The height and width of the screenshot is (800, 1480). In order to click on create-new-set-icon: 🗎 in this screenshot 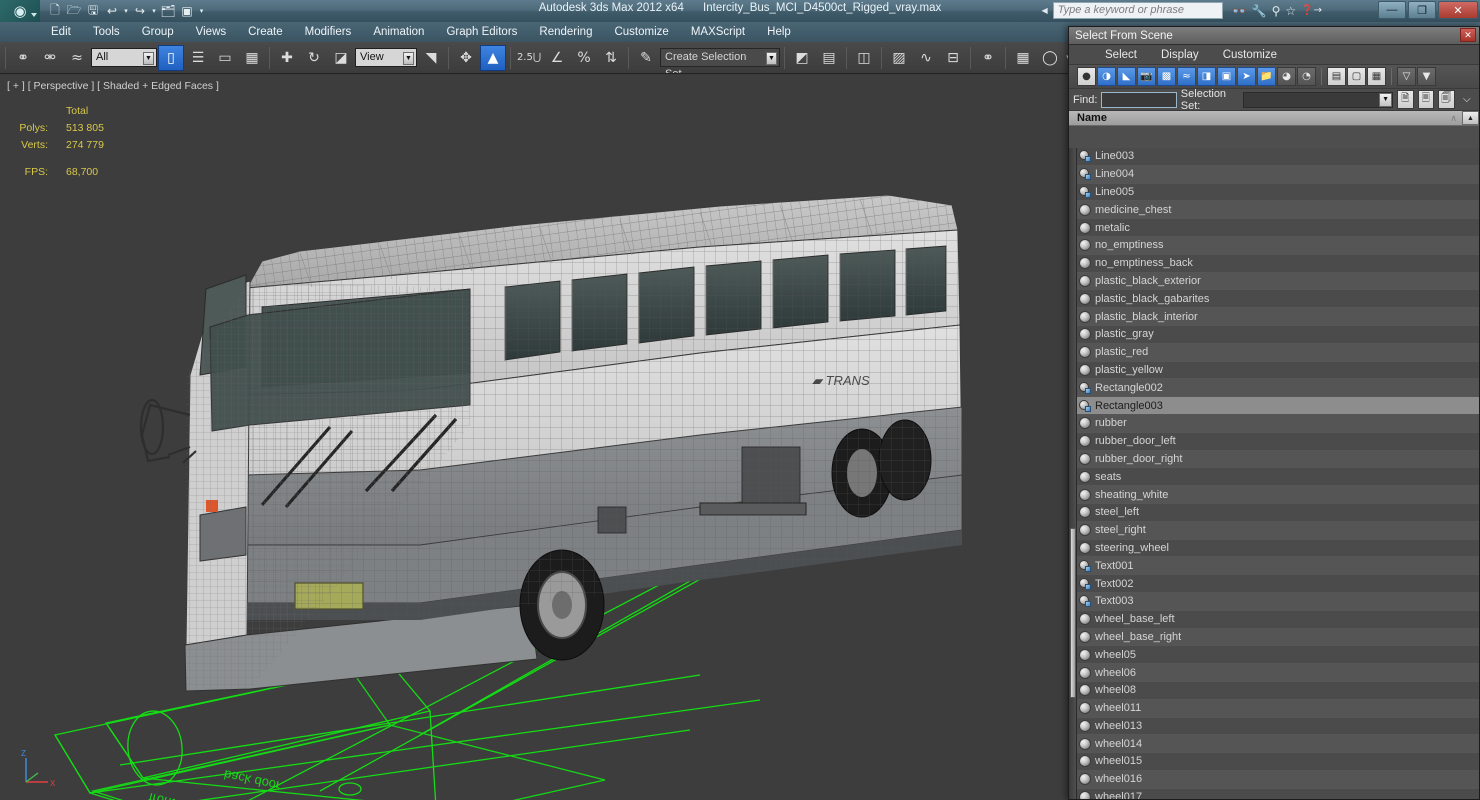, I will do `click(1405, 99)`.